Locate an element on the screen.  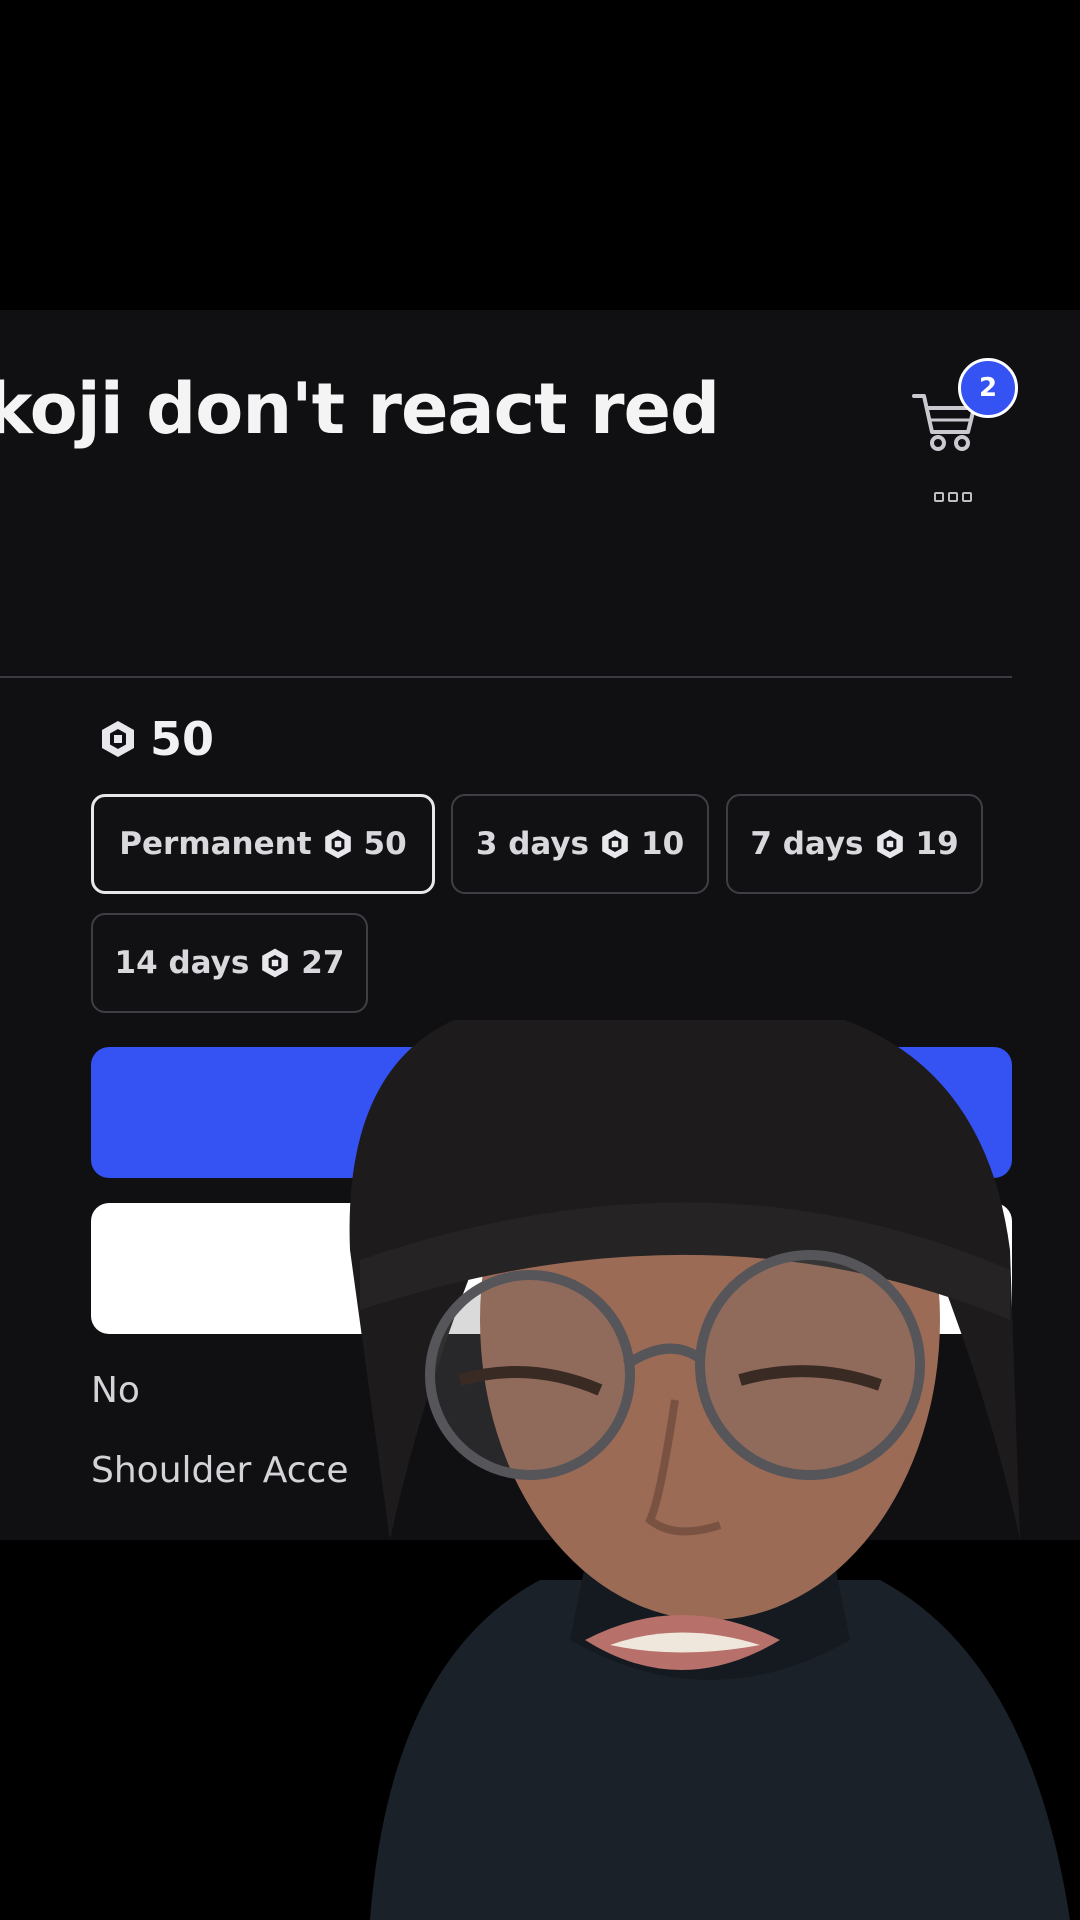
duration-option-7-days: 7 days 19 is located at coordinates (854, 844).